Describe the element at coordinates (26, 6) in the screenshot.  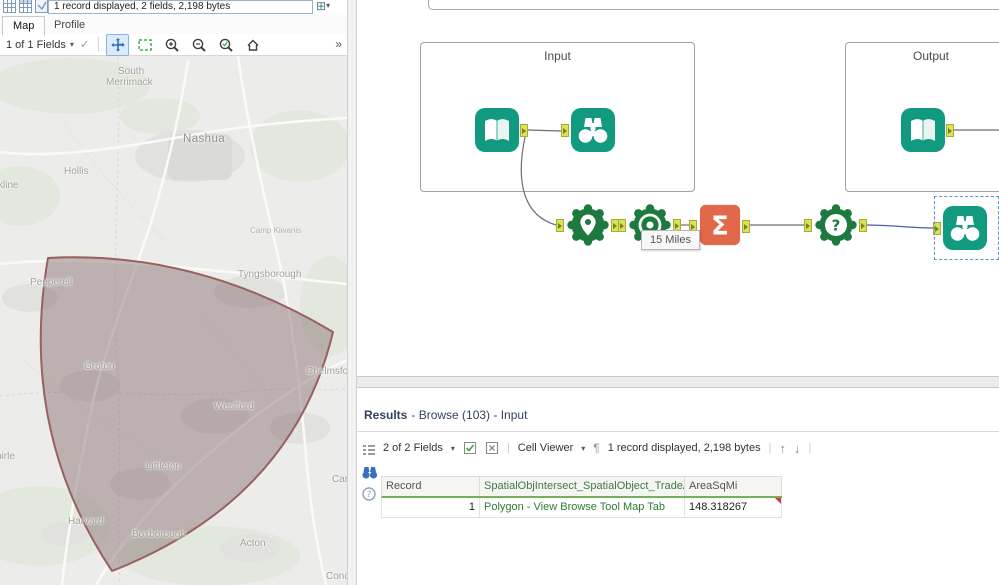
I see `table-copy-icon` at that location.